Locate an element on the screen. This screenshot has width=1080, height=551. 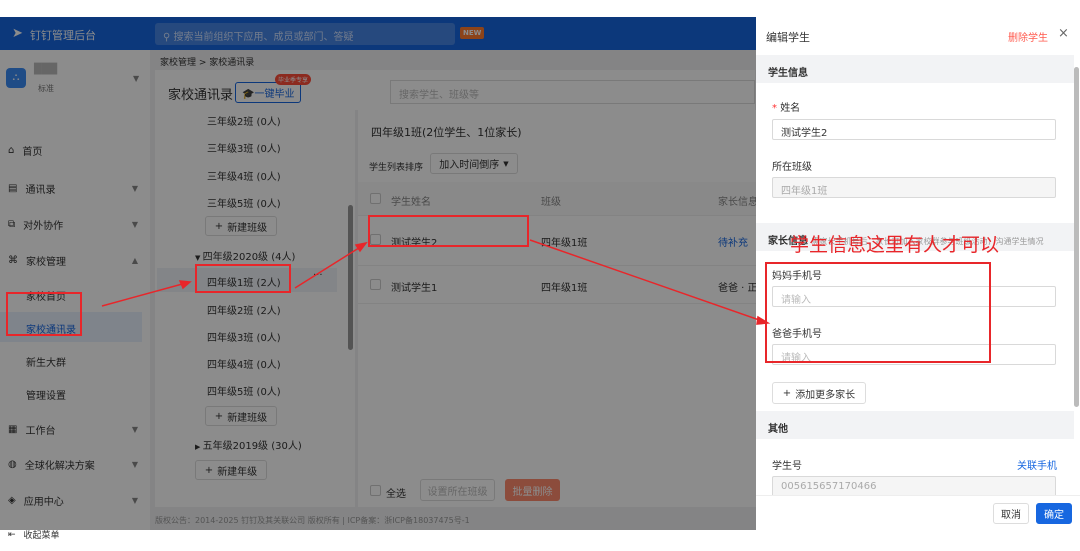
annotation-arrows is located at coordinates (436, 282).